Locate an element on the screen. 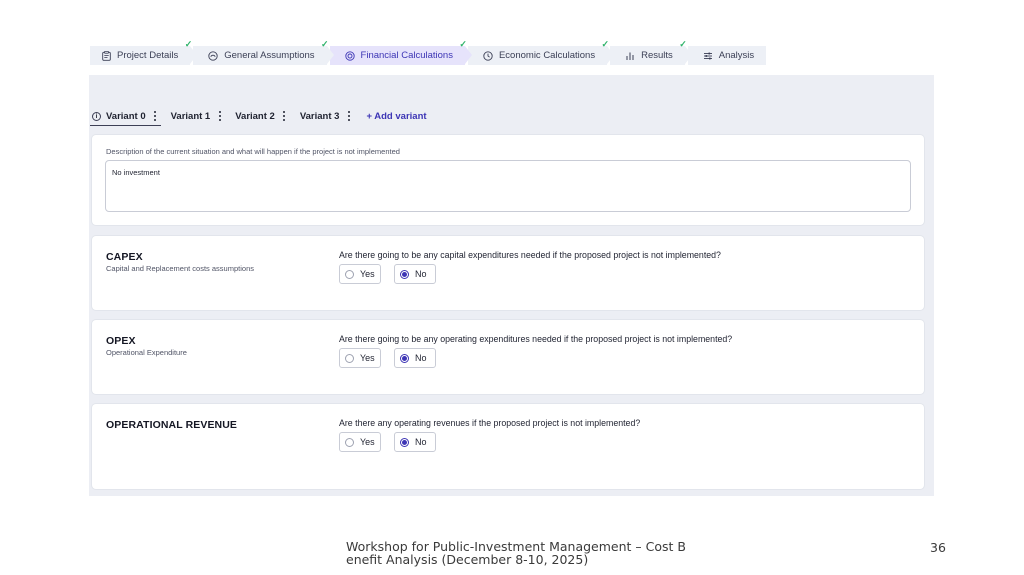  step-label: Project Details is located at coordinates (148, 55).